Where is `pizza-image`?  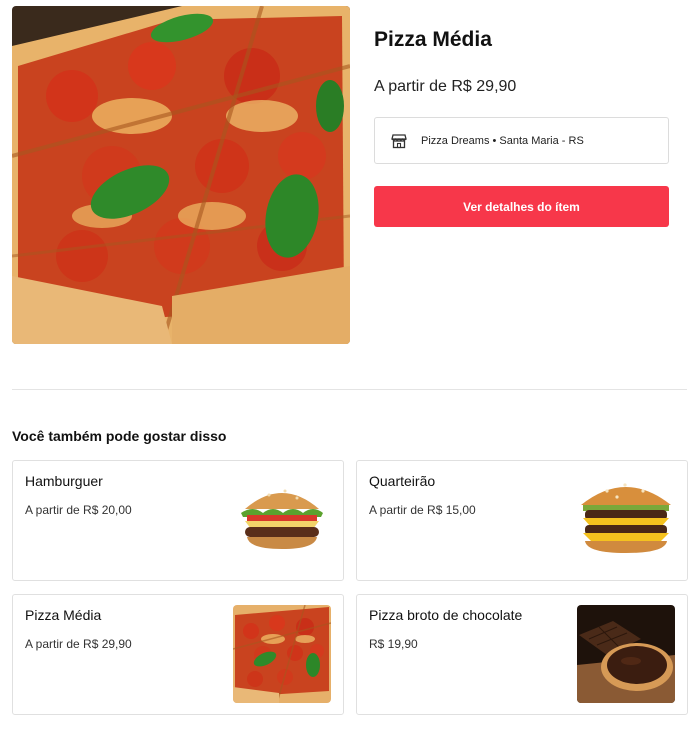
pizza-image is located at coordinates (282, 654).